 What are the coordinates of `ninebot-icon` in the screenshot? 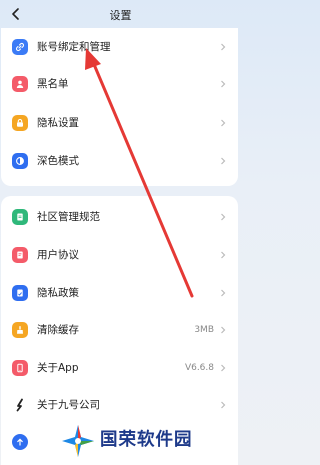 It's located at (20, 405).